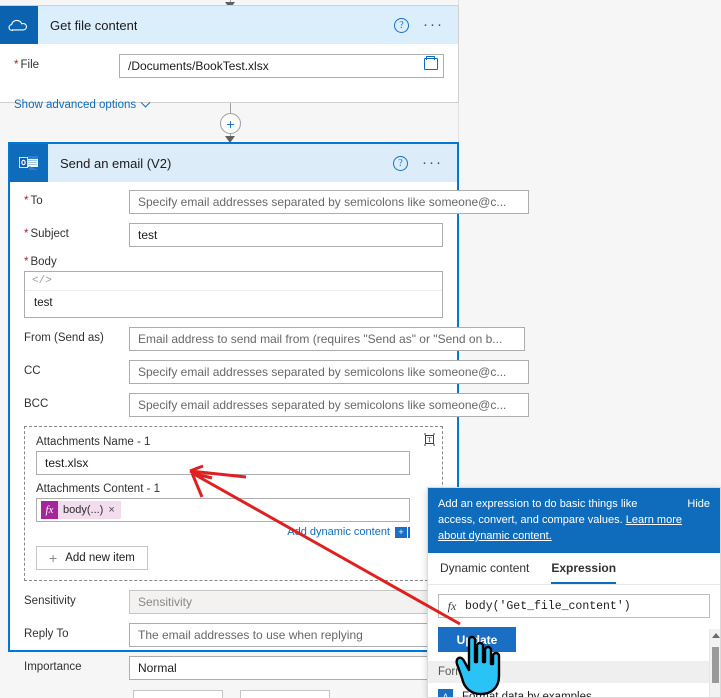 The image size is (721, 698). I want to click on field-label-file: * File, so click(27, 65).